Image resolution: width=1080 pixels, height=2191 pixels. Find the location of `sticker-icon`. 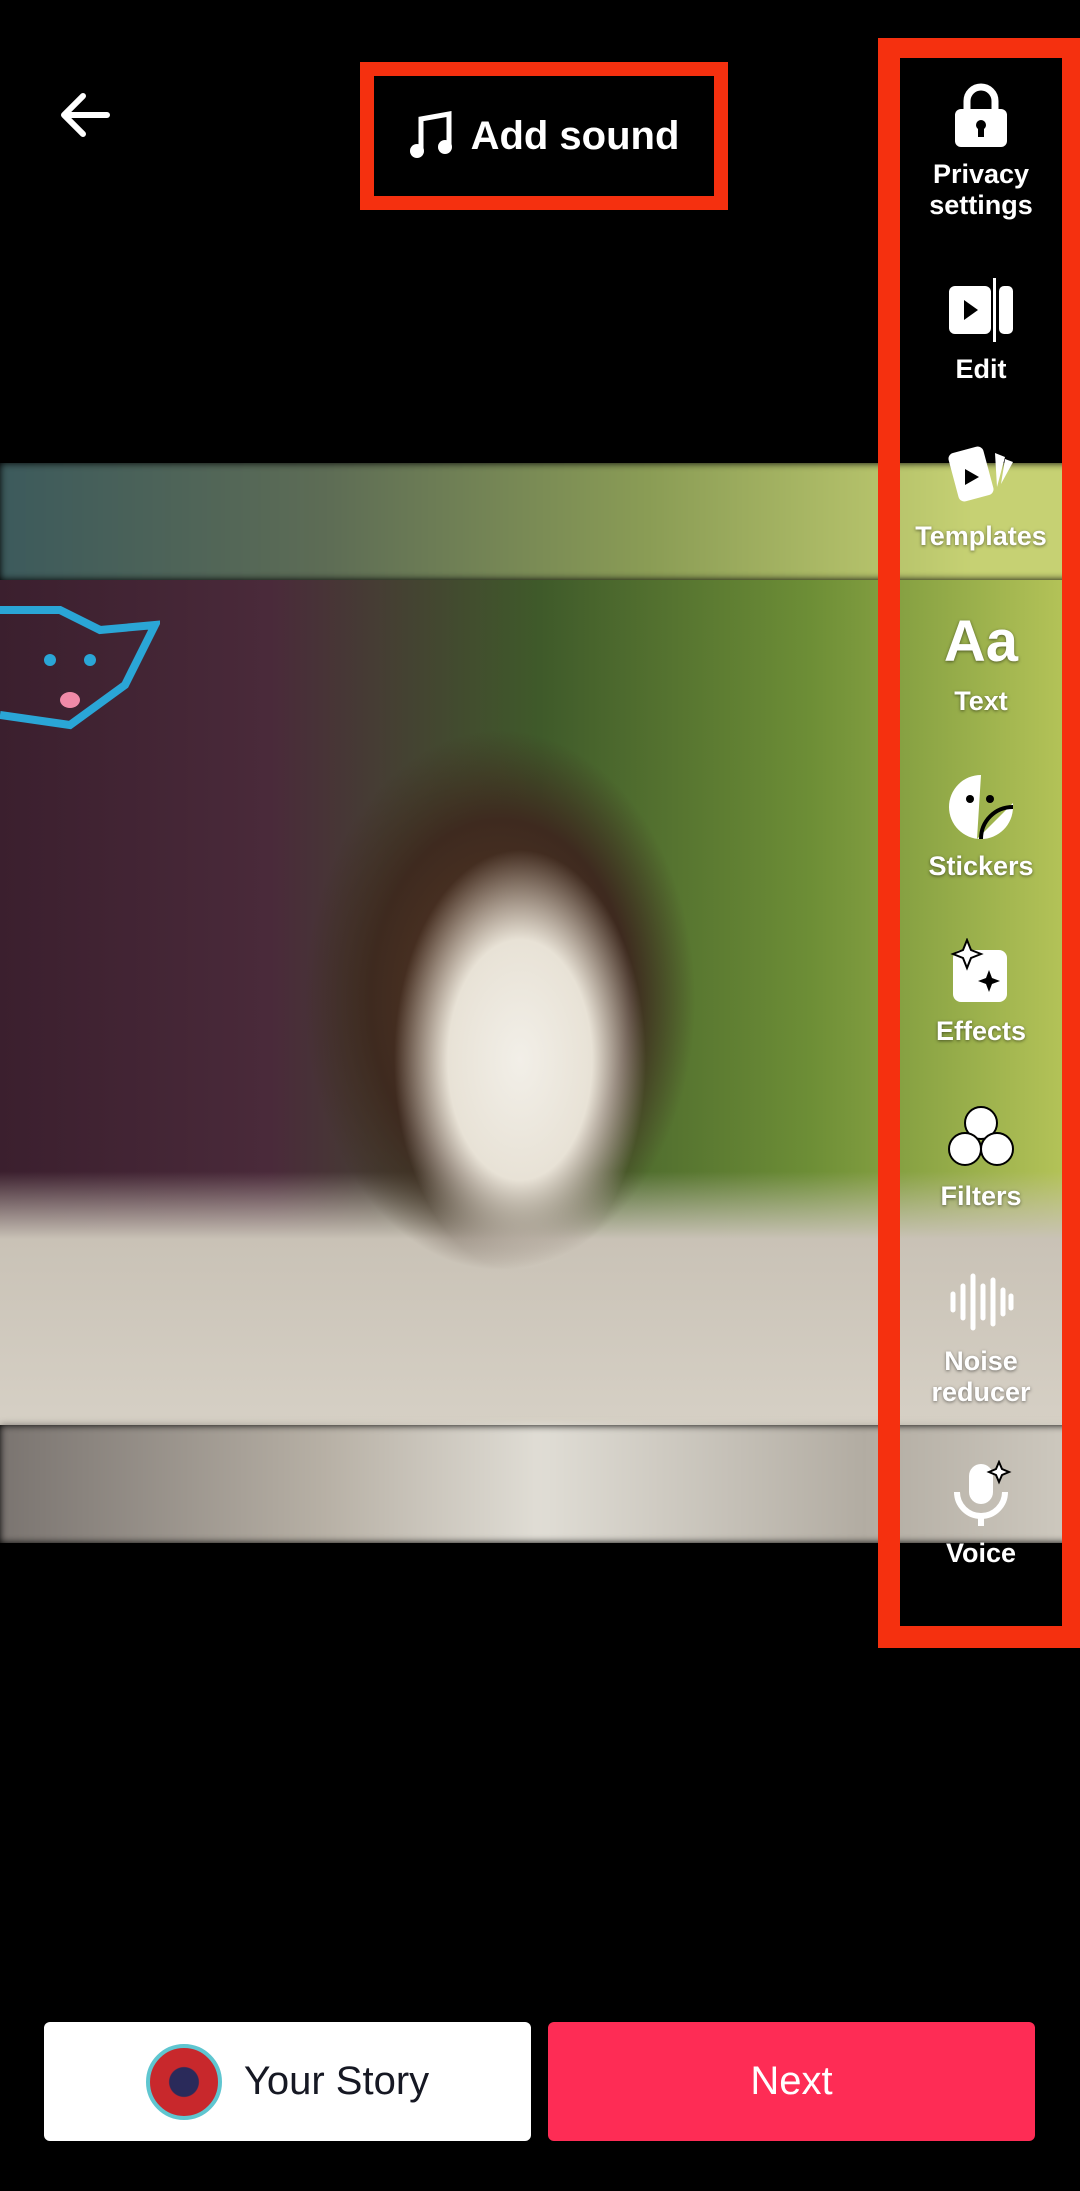

sticker-icon is located at coordinates (981, 807).